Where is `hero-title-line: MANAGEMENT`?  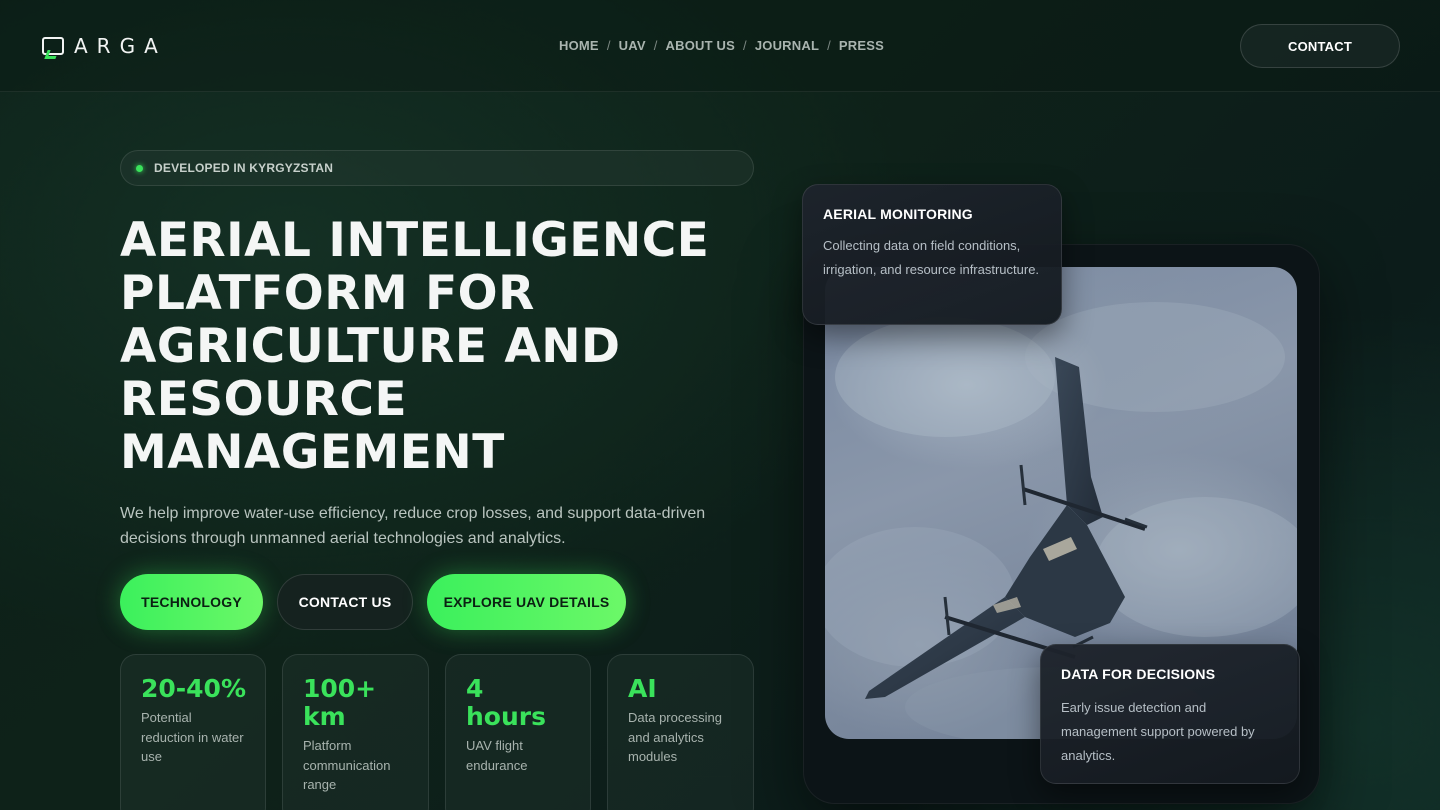
hero-title-line: MANAGEMENT is located at coordinates (312, 452).